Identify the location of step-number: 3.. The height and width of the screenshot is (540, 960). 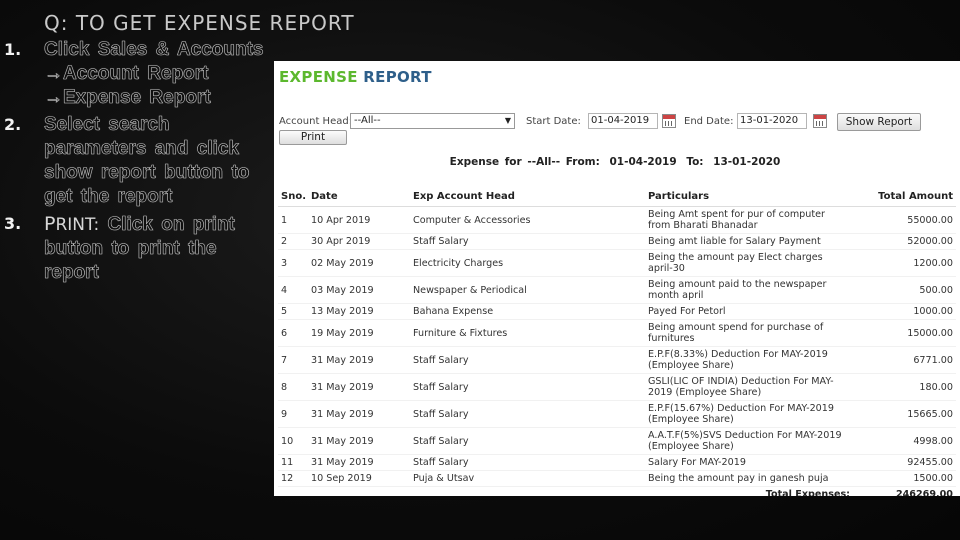
(13, 223).